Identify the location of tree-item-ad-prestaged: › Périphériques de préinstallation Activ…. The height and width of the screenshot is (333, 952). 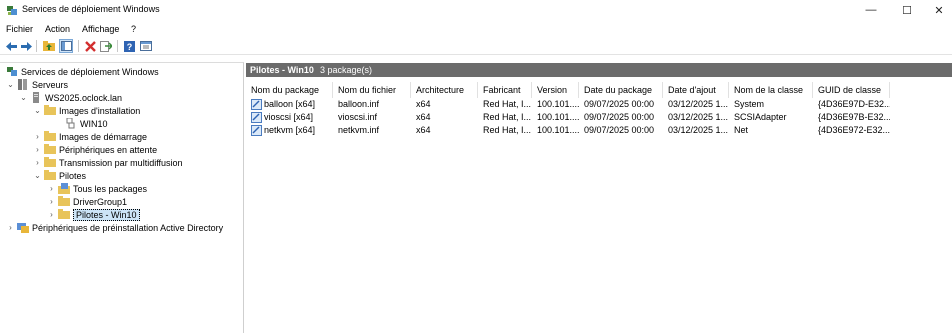
(114, 227).